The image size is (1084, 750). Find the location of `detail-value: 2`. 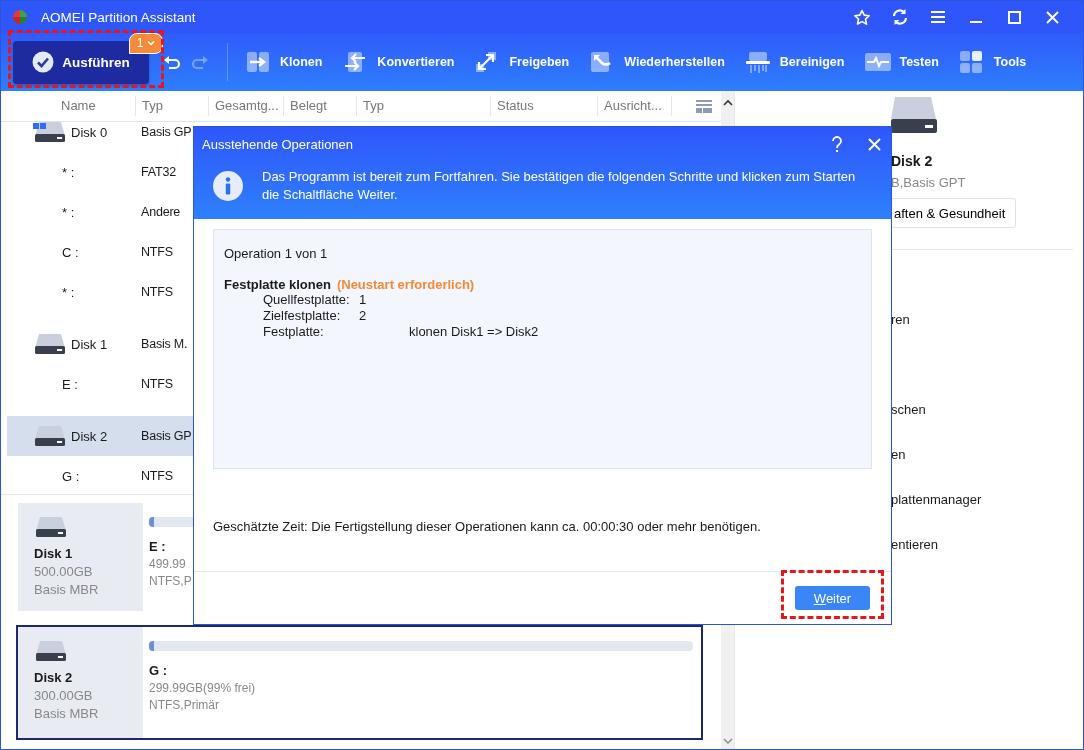

detail-value: 2 is located at coordinates (363, 315).